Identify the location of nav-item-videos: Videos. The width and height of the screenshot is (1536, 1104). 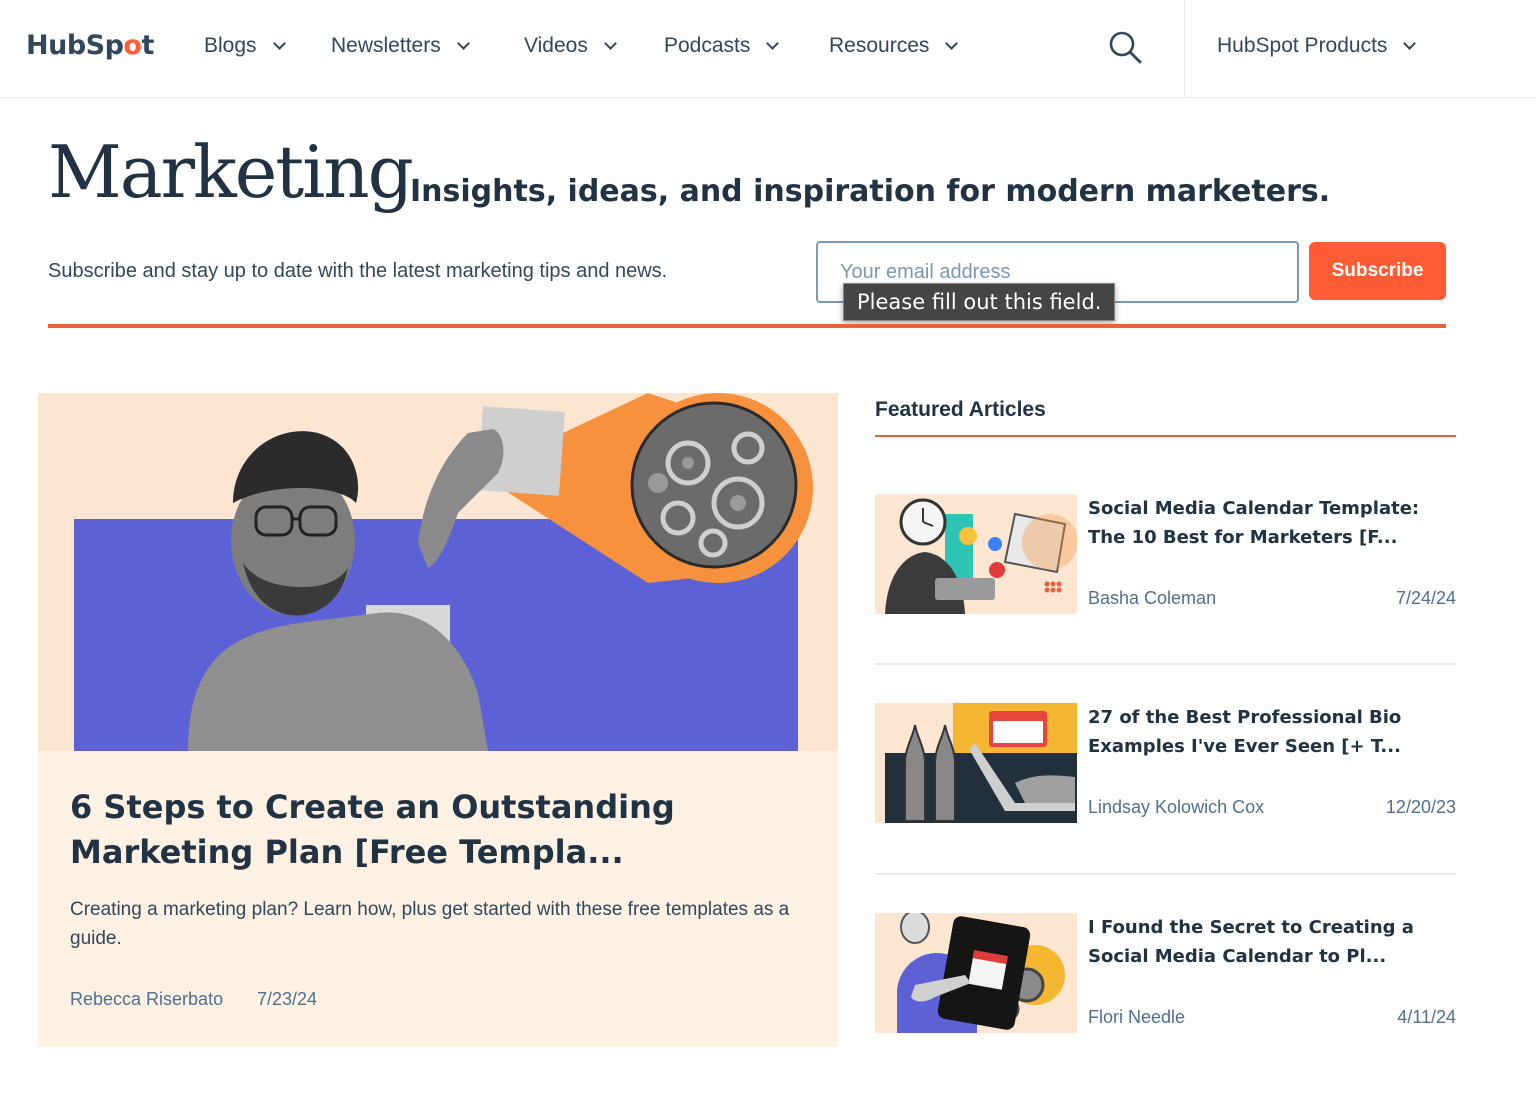
(570, 46).